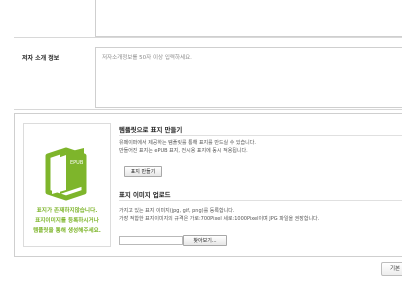  I want to click on template-section-title: 템플릿으로 표지 만들기, so click(151, 130).